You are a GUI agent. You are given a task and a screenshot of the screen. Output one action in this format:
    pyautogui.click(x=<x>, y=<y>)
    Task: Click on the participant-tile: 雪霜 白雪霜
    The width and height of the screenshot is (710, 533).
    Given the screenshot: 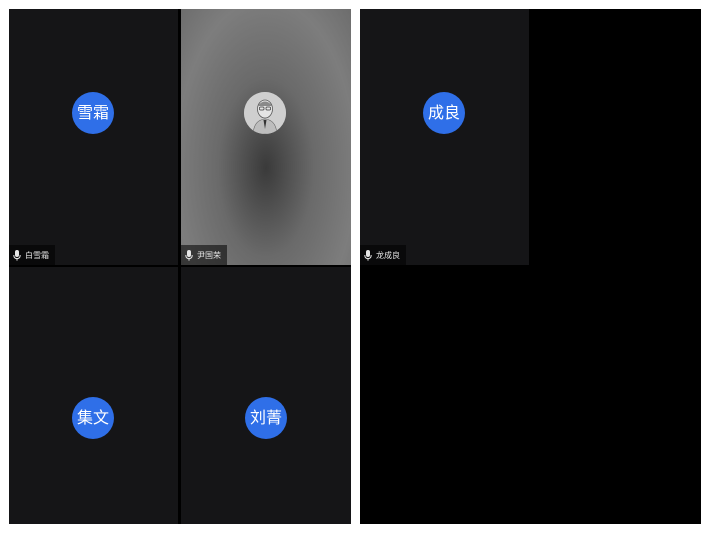 What is the action you would take?
    pyautogui.click(x=93, y=137)
    